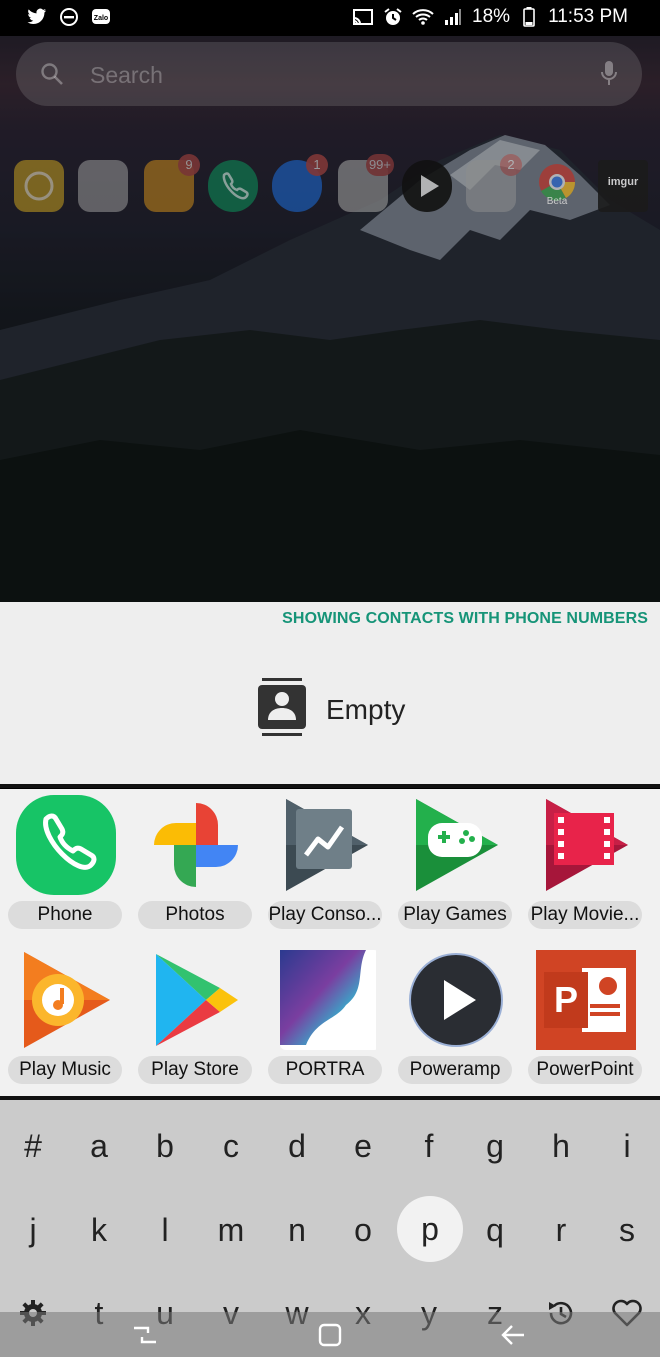  I want to click on app-poweramp: Poweramp, so click(455, 1019).